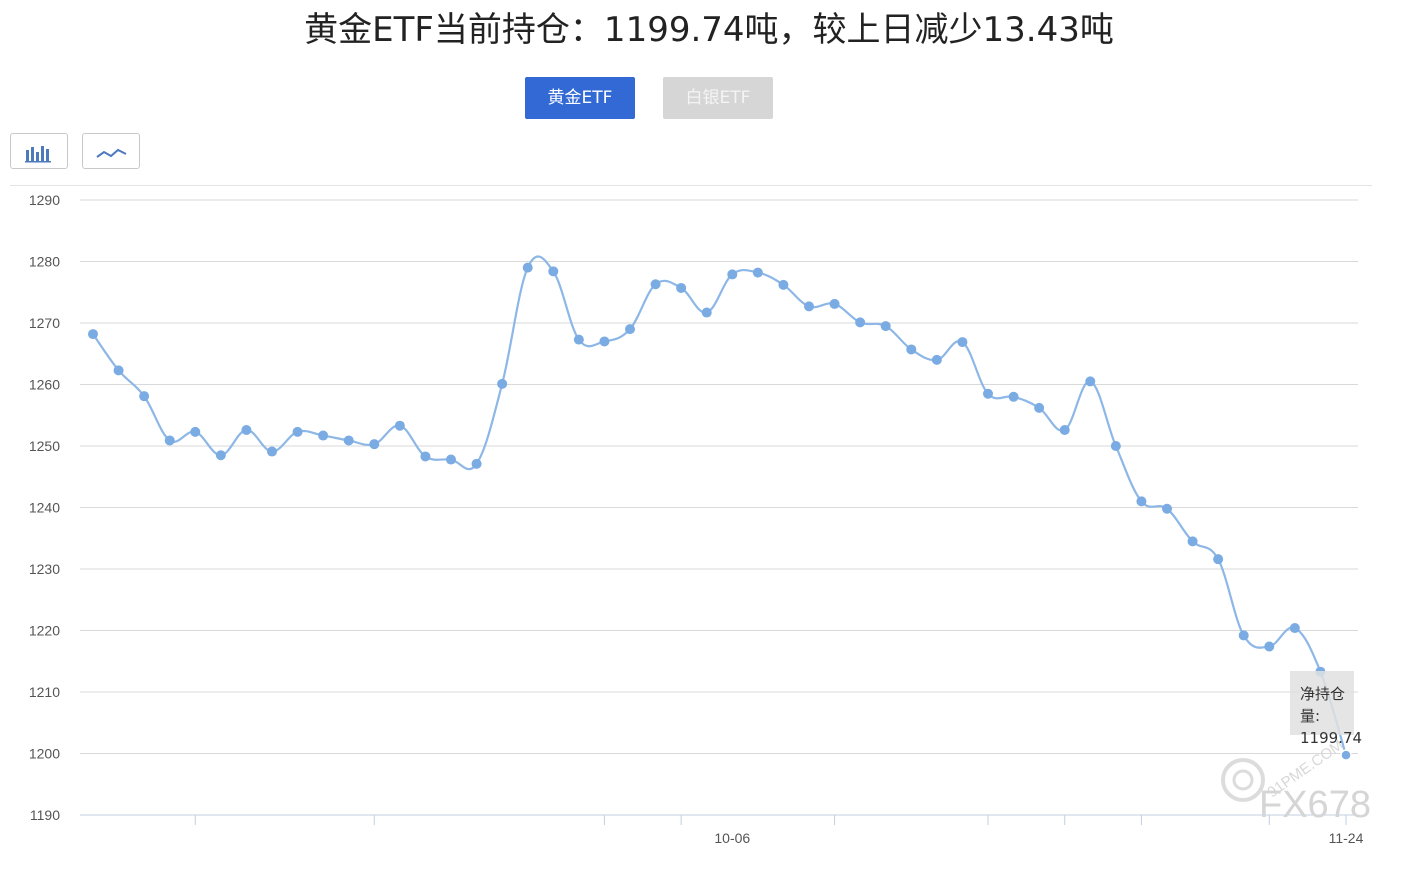  Describe the element at coordinates (44, 385) in the screenshot. I see `y-tick-label: 1260` at that location.